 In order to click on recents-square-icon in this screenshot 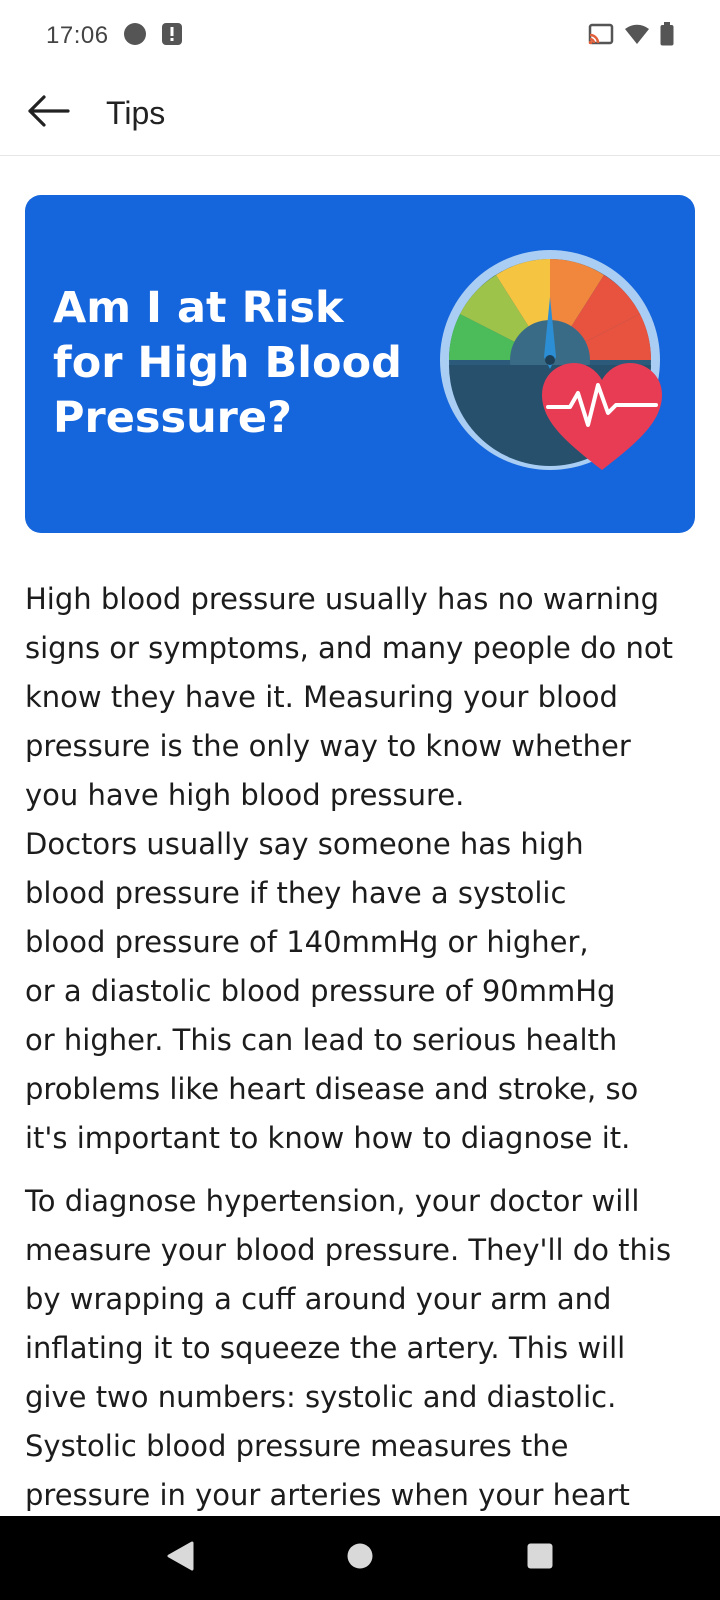, I will do `click(540, 1558)`.